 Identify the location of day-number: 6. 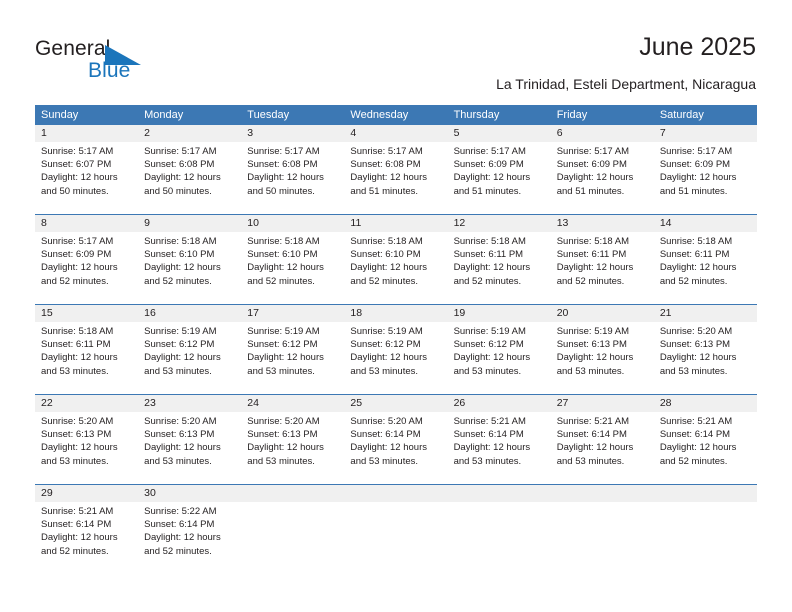
(602, 133).